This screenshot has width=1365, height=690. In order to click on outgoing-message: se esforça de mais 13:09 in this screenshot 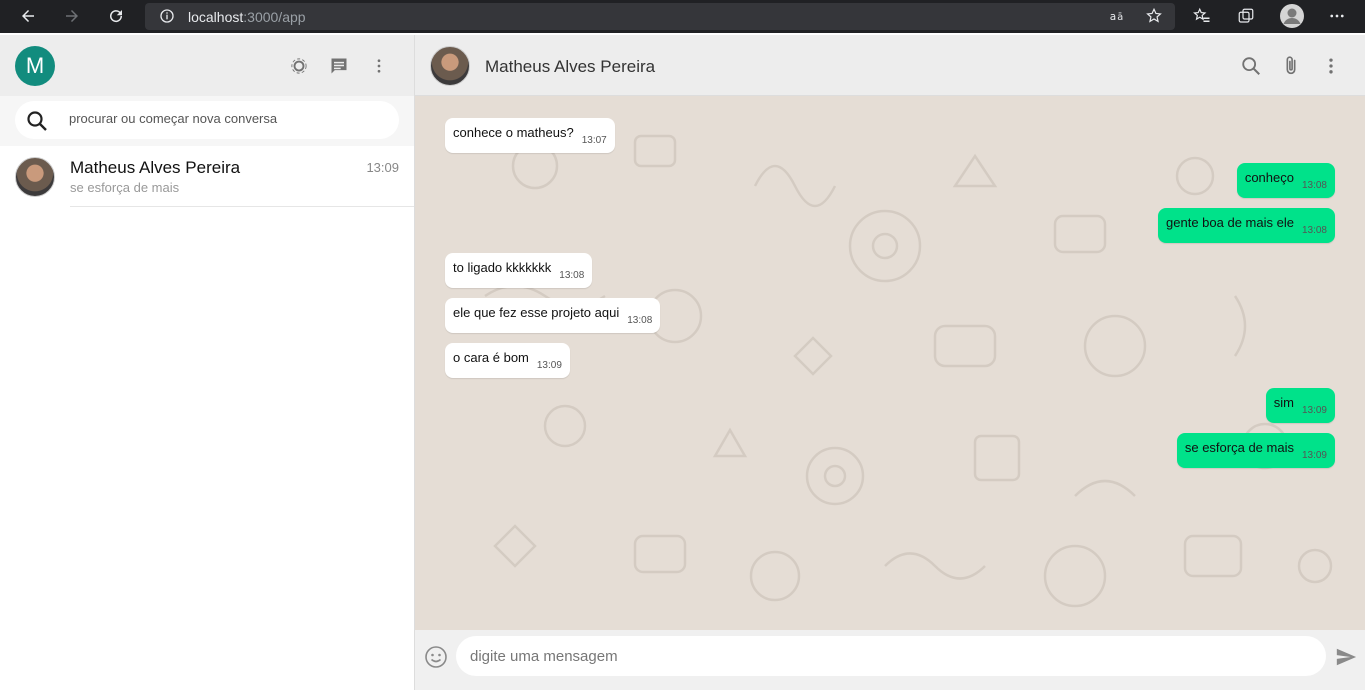, I will do `click(1255, 450)`.